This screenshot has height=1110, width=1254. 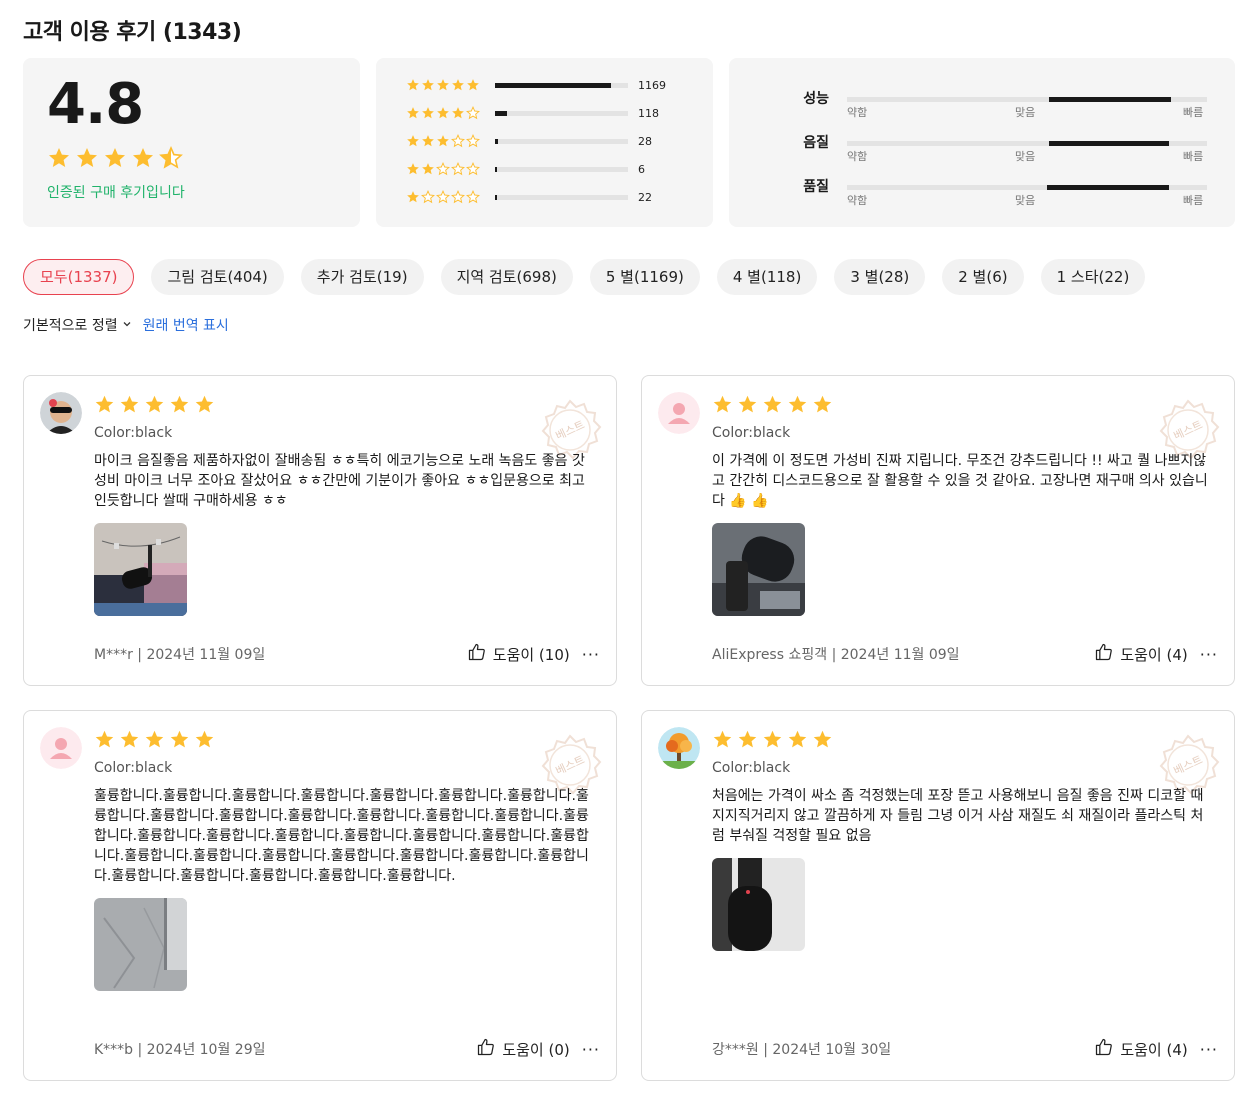 What do you see at coordinates (982, 152) in the screenshot?
I see `attribute-row: 음질 약함 맞음 빠름` at bounding box center [982, 152].